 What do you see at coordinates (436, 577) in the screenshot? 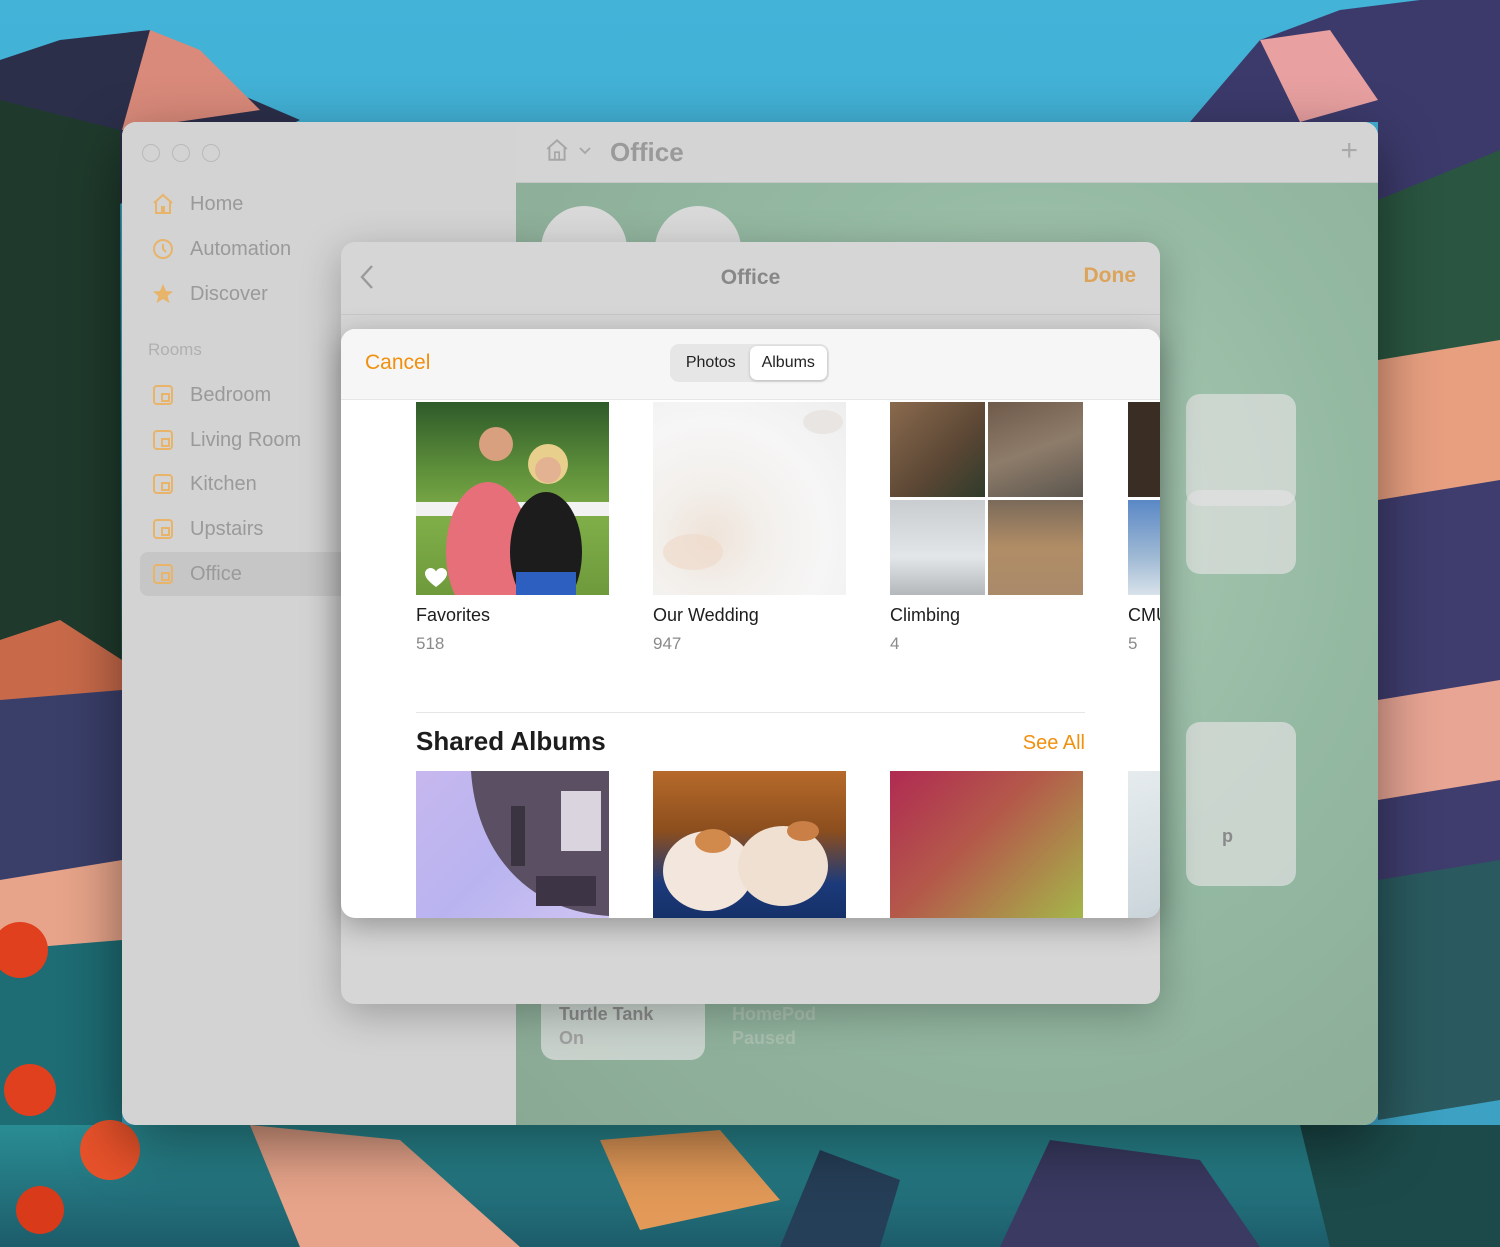
I see `heart-icon` at bounding box center [436, 577].